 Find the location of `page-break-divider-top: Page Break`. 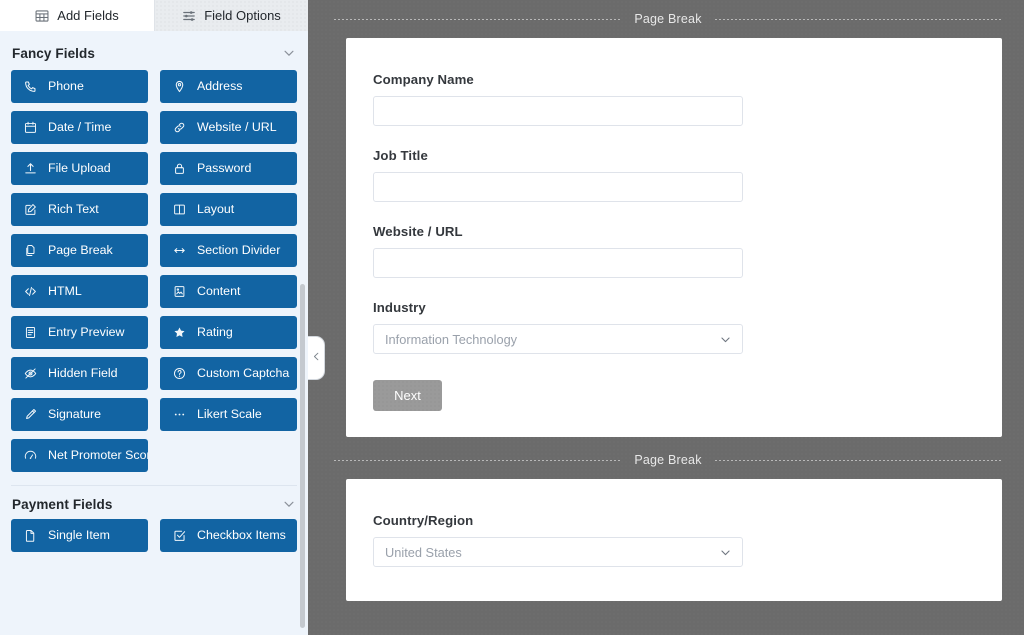

page-break-divider-top: Page Break is located at coordinates (672, 19).